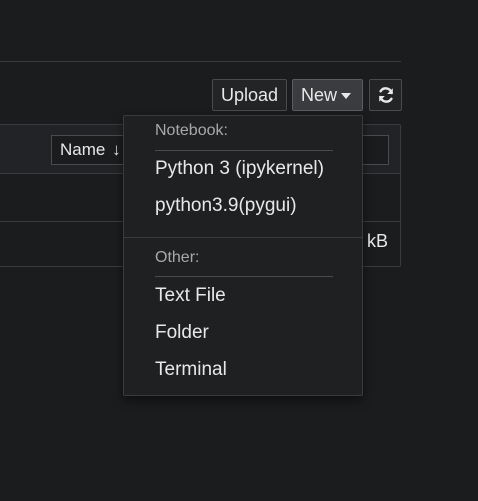 Image resolution: width=478 pixels, height=501 pixels. Describe the element at coordinates (319, 95) in the screenshot. I see `new-button-label: New` at that location.